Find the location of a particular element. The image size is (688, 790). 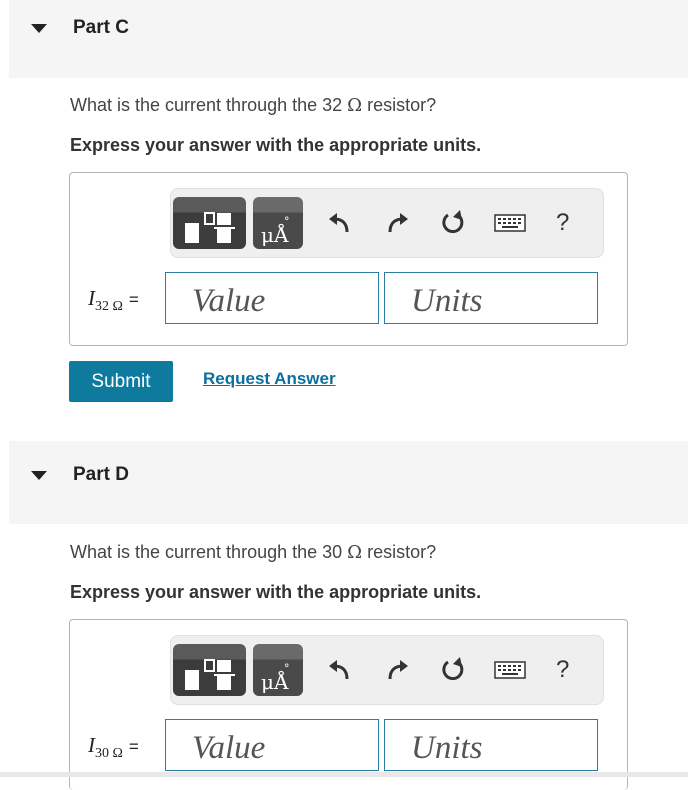

part-d-variable-label: I30 Ω = is located at coordinates (113, 747).